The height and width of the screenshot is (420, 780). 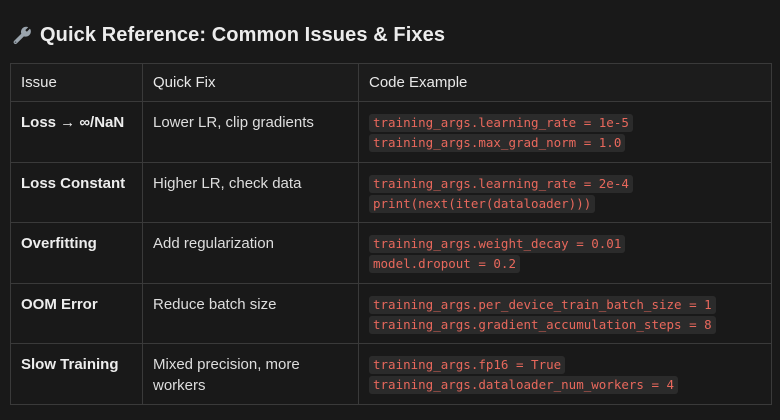 What do you see at coordinates (243, 34) in the screenshot?
I see `page-title-text: Quick Reference: Common Issues & Fixes` at bounding box center [243, 34].